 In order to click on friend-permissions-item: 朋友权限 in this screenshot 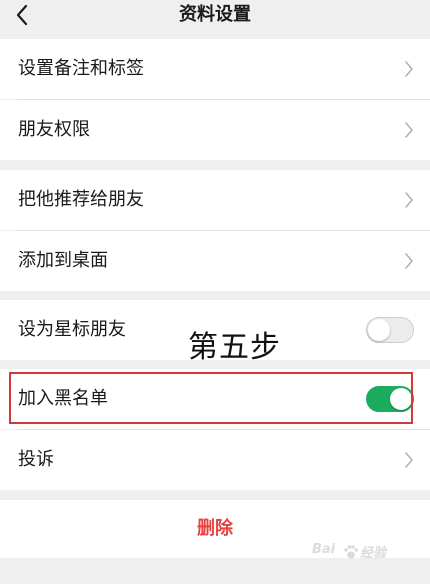, I will do `click(215, 130)`.